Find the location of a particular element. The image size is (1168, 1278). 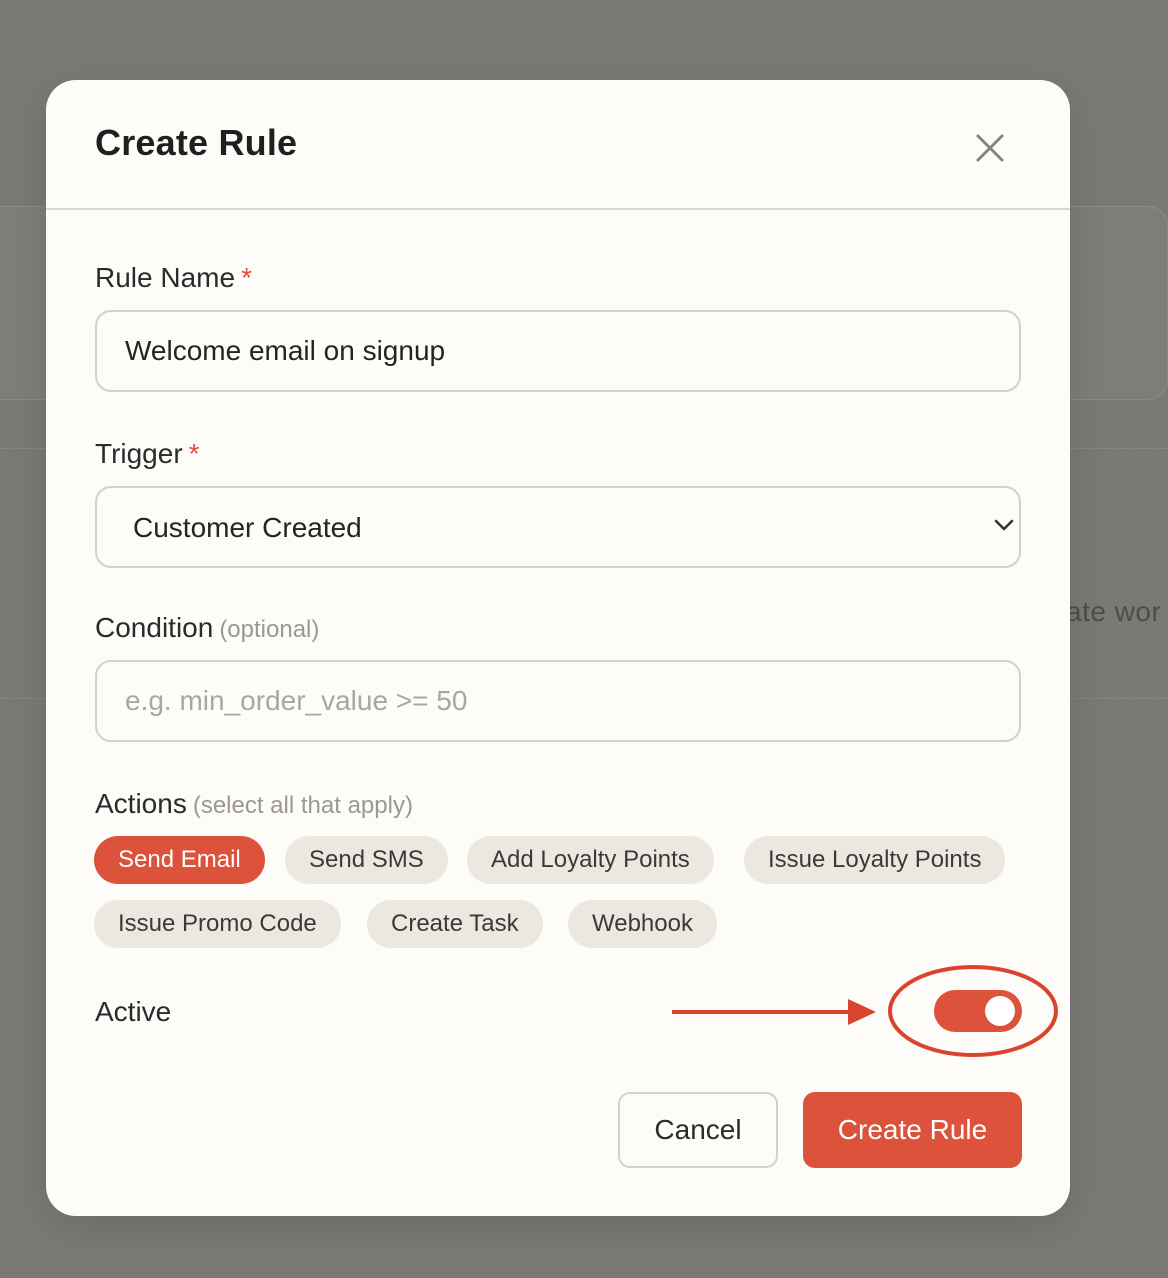

cancel-button: Cancel is located at coordinates (698, 1130).